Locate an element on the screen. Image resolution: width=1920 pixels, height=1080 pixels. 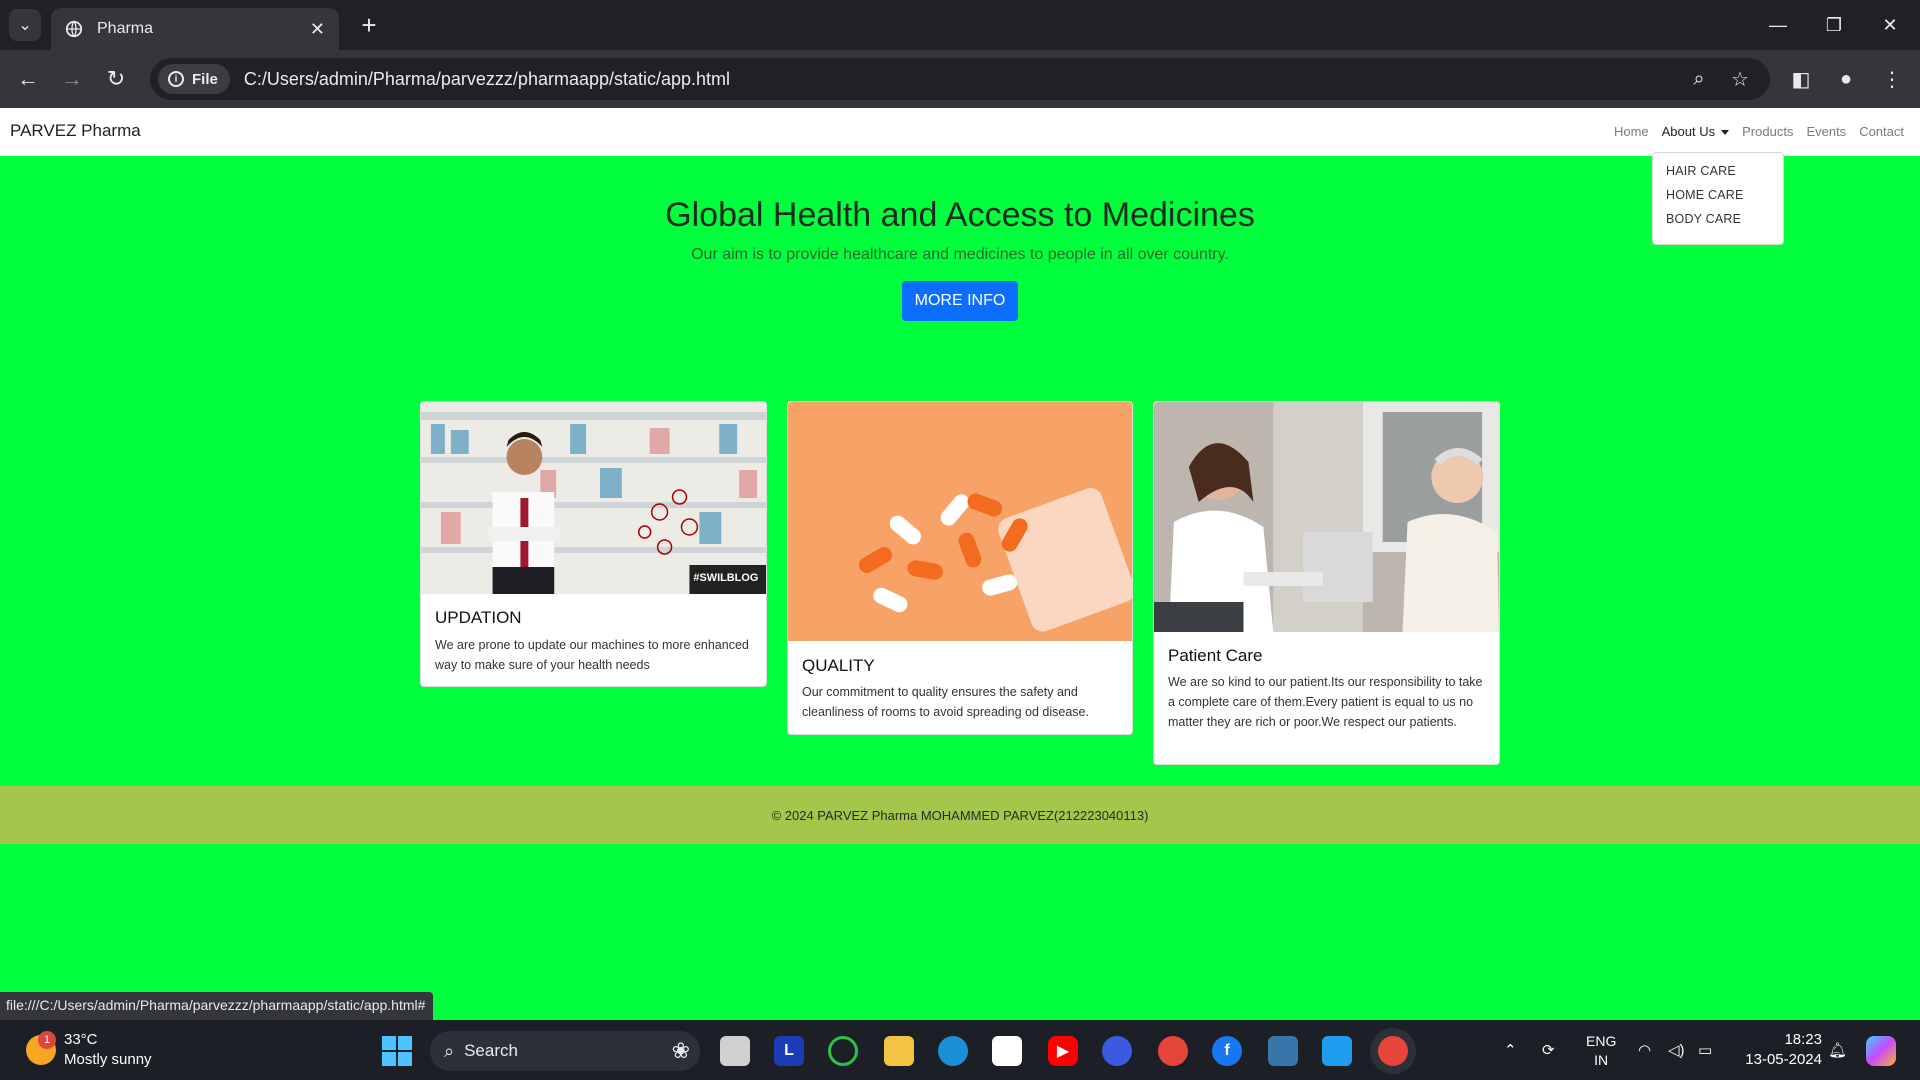
temperature: 33°C is located at coordinates (81, 1039).